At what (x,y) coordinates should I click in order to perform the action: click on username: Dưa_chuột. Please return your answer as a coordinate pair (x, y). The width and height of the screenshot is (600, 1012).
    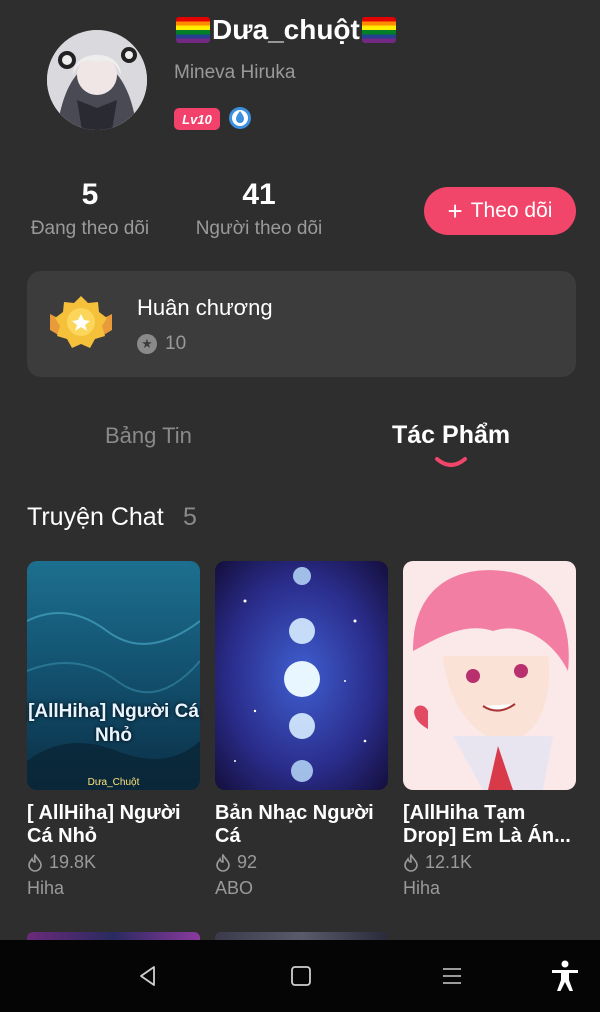
    Looking at the image, I should click on (286, 30).